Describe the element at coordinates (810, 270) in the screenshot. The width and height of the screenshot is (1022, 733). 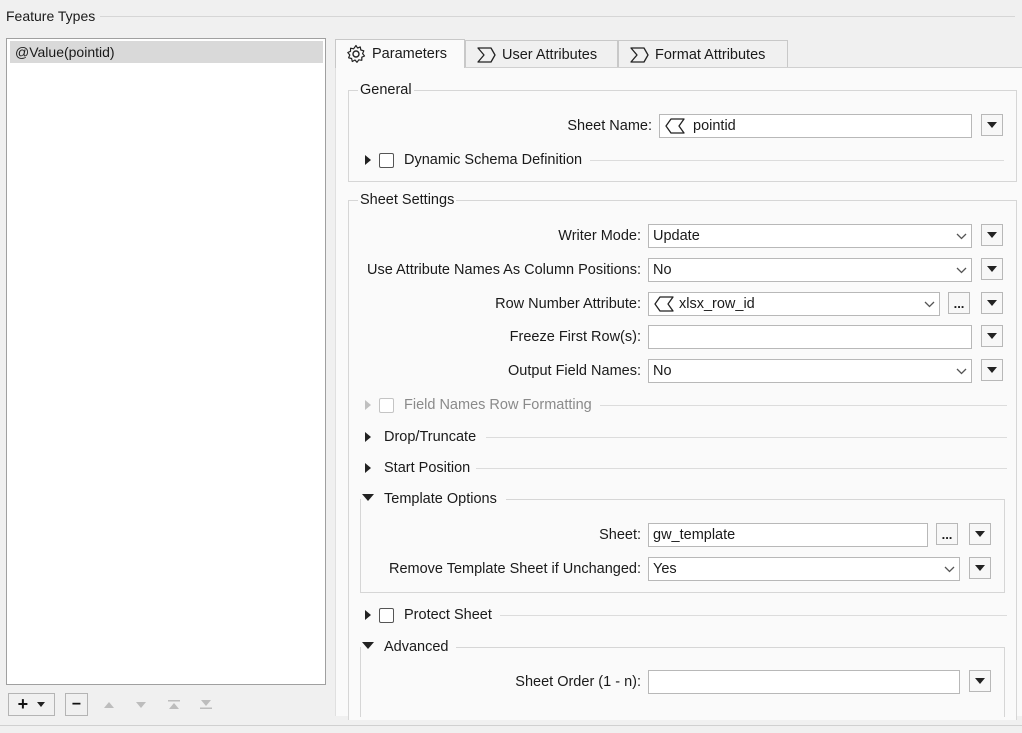
I see `use-attr-names-select: No` at that location.